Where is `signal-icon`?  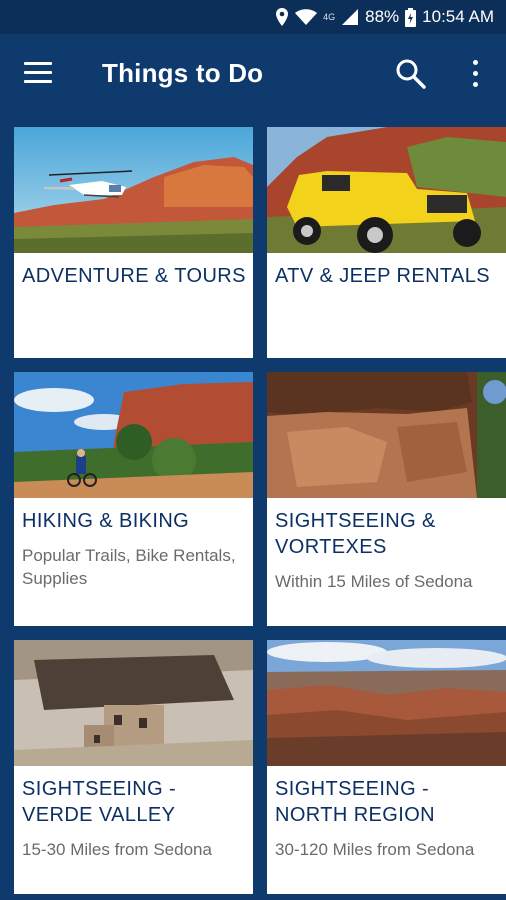 signal-icon is located at coordinates (350, 17).